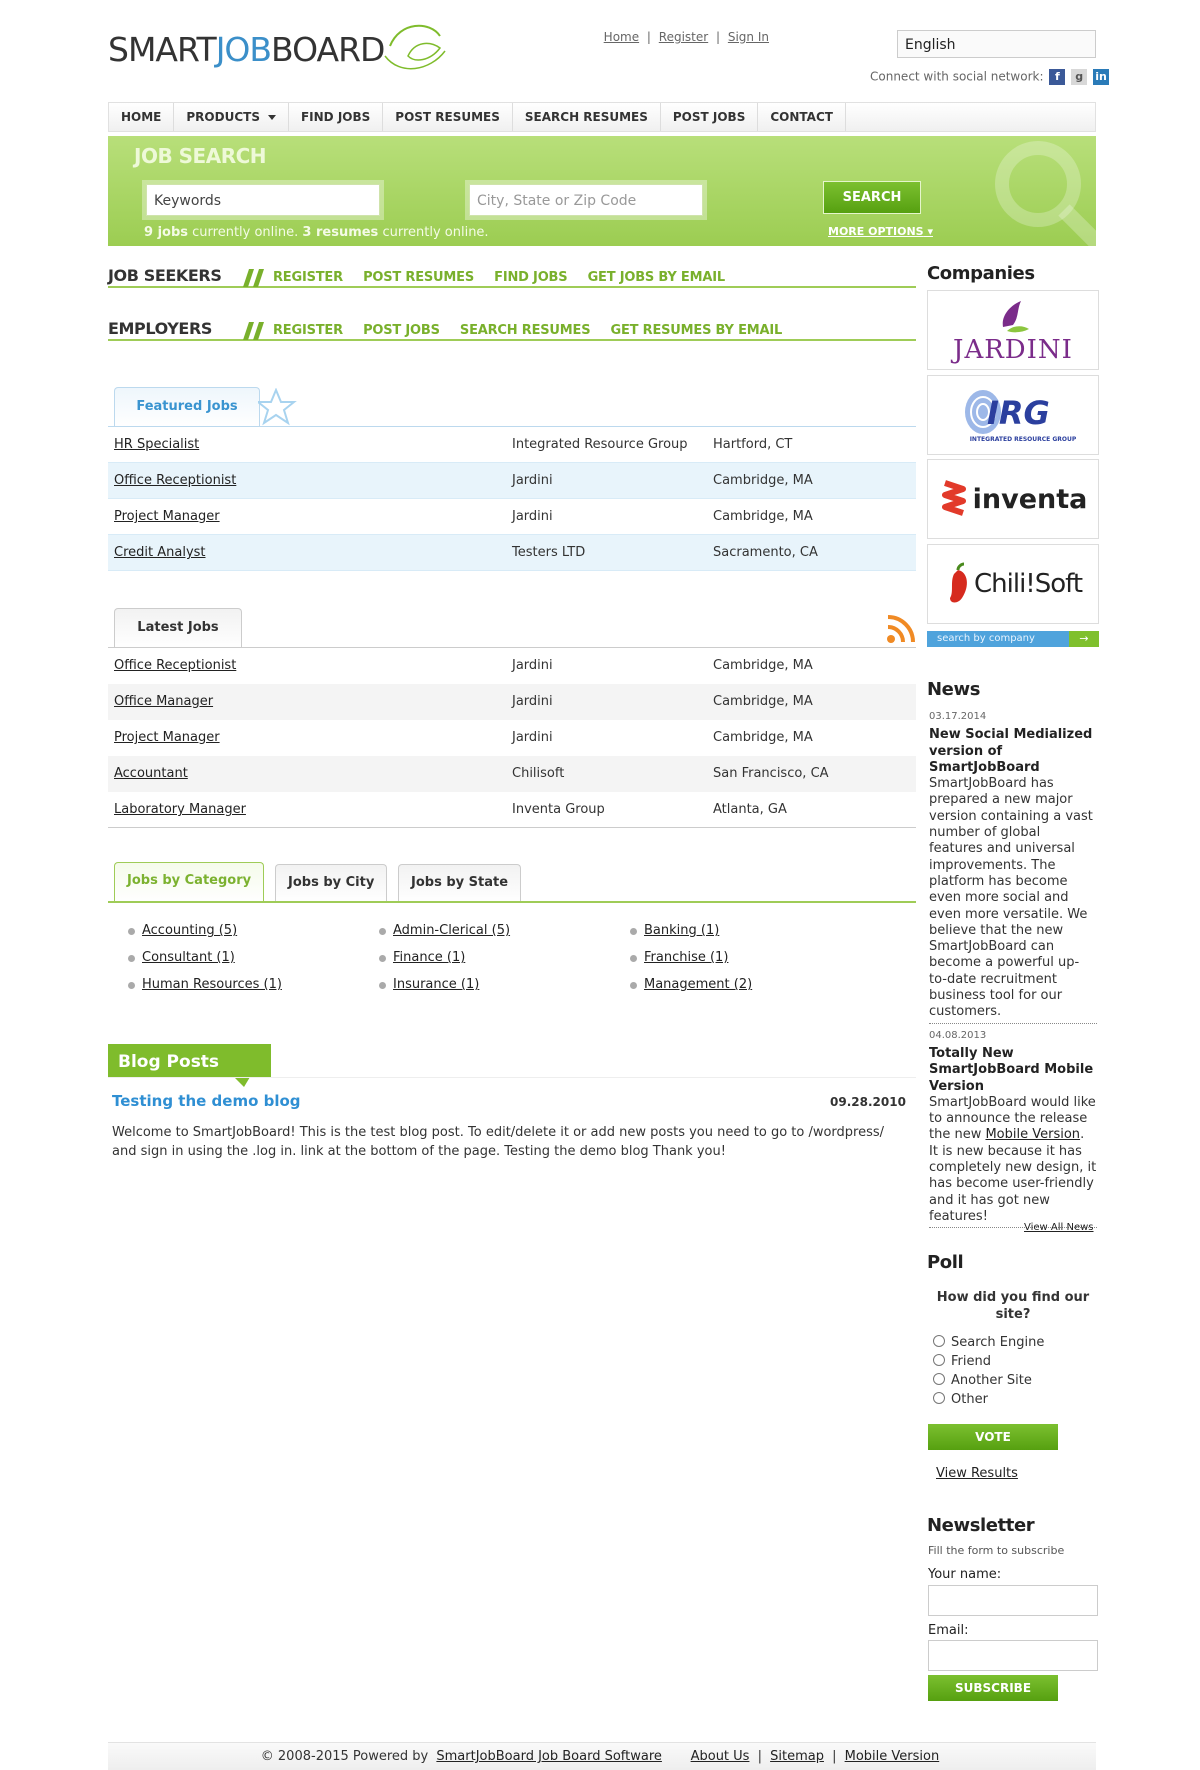  What do you see at coordinates (182, 930) in the screenshot?
I see `list-item: Accounting (5)` at bounding box center [182, 930].